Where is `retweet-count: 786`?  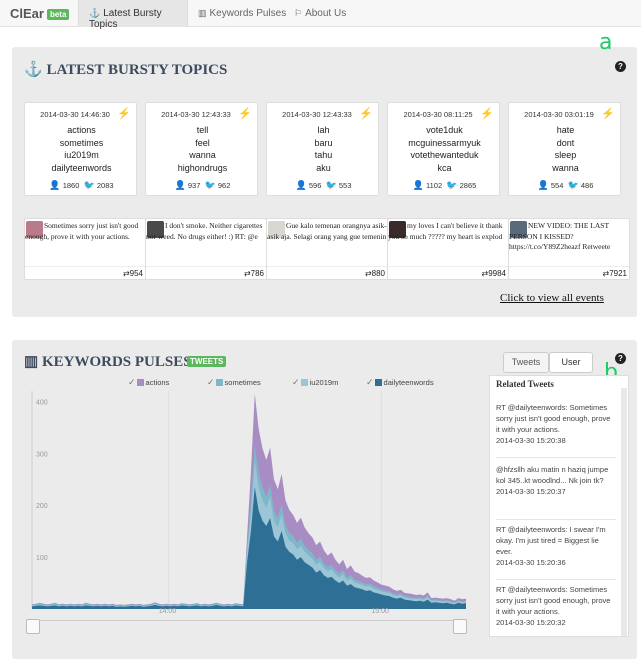 retweet-count: 786 is located at coordinates (257, 273).